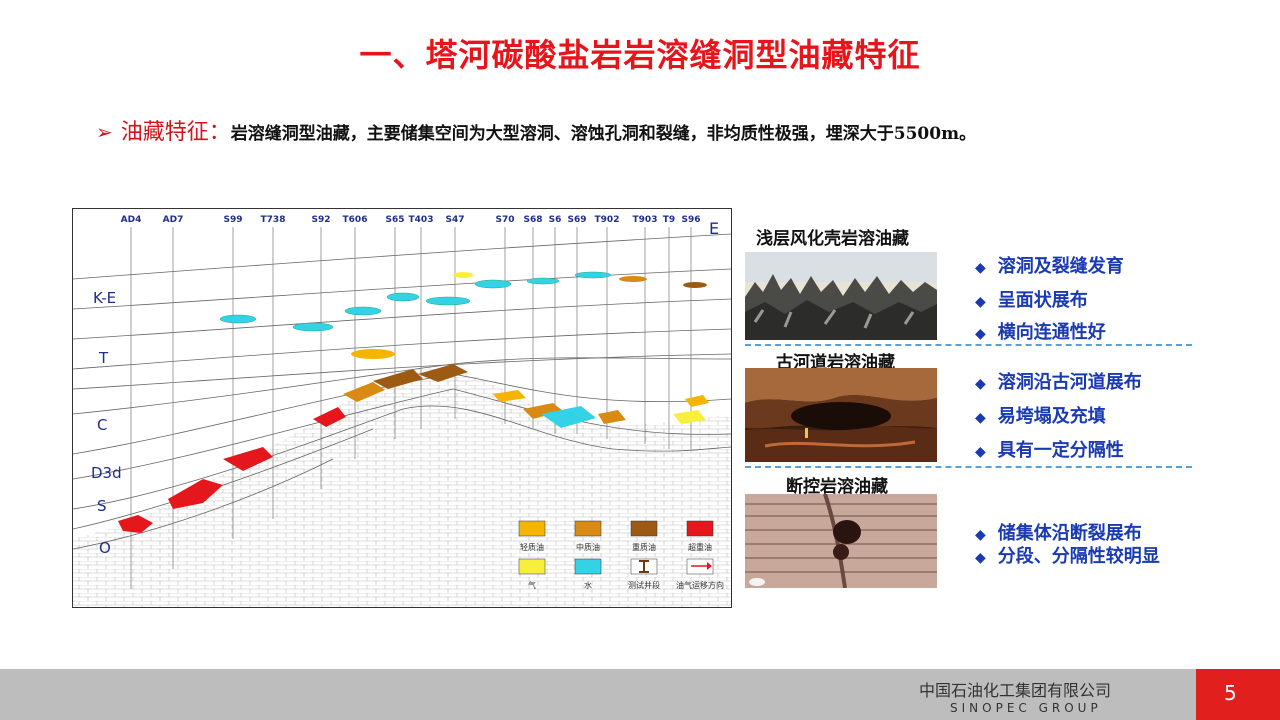 The height and width of the screenshot is (720, 1280). I want to click on legend-swatch-gas, so click(532, 566).